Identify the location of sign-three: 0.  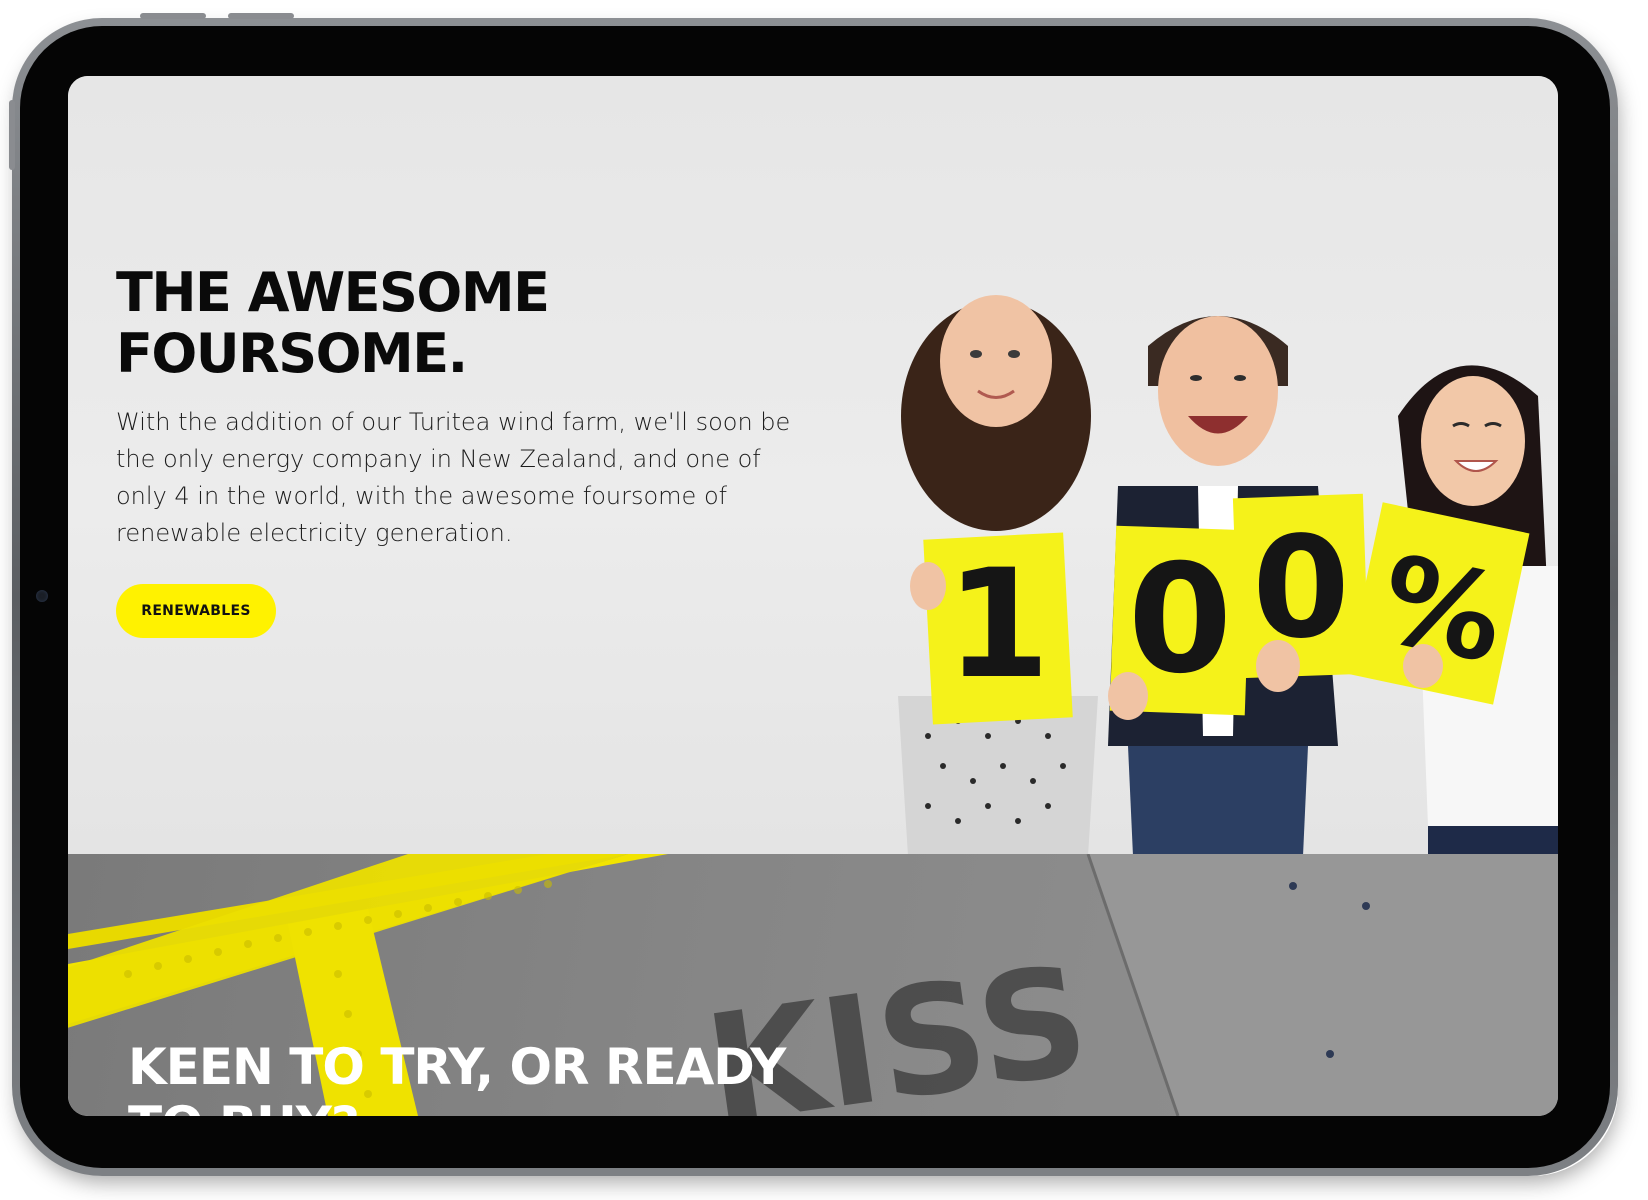
(1301, 586).